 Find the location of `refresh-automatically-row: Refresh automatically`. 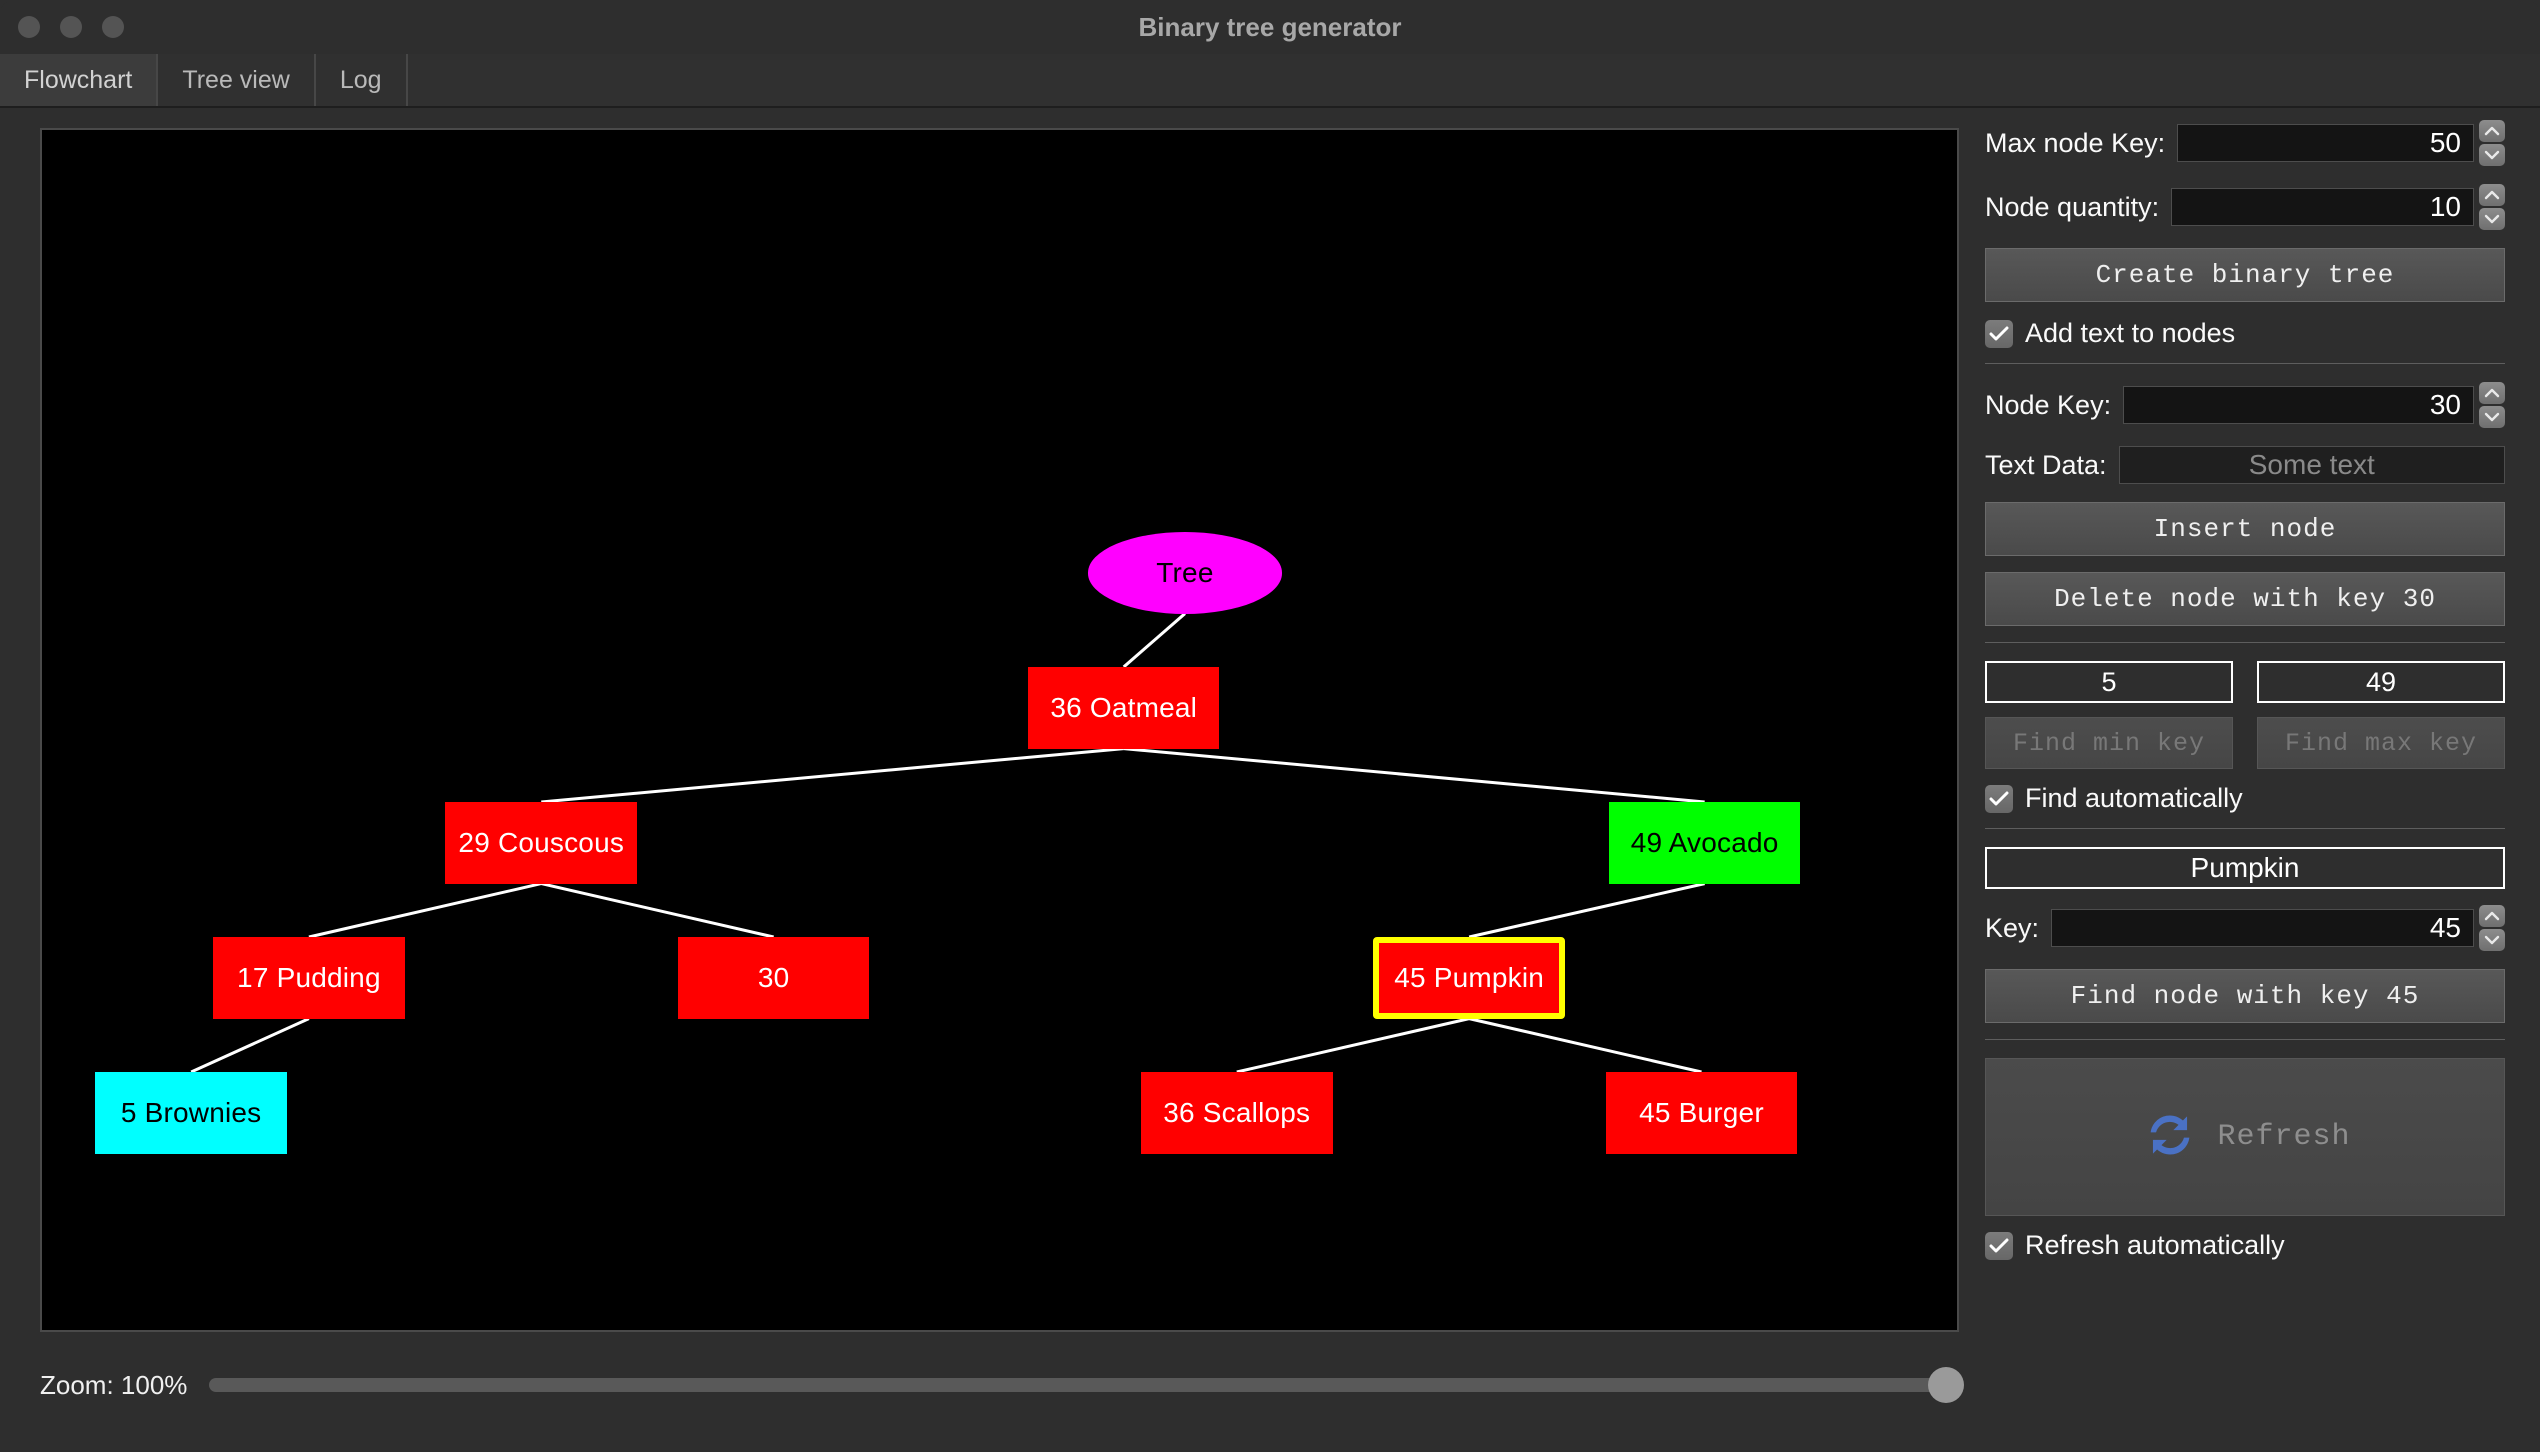

refresh-automatically-row: Refresh automatically is located at coordinates (2245, 1245).